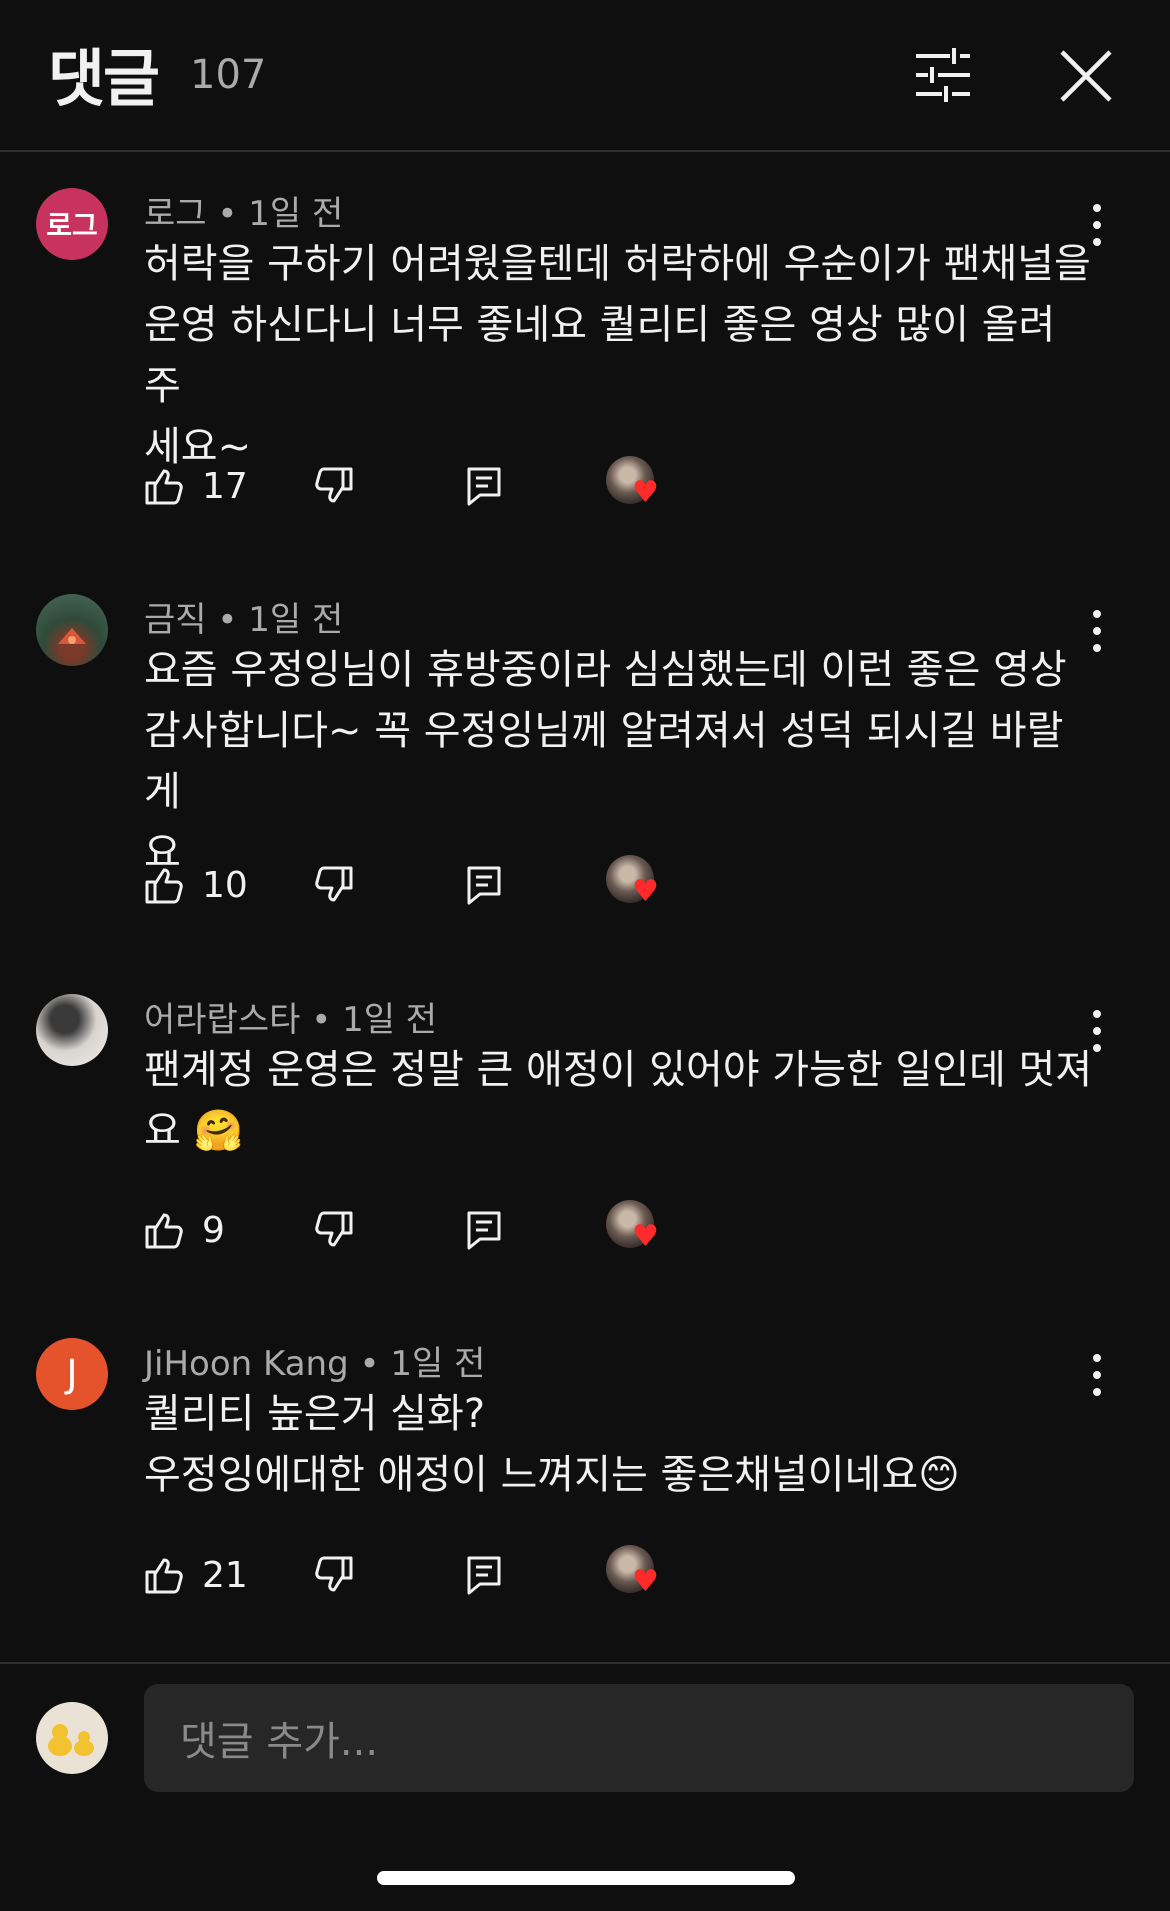 The image size is (1170, 1911). I want to click on like-button: 9, so click(184, 1230).